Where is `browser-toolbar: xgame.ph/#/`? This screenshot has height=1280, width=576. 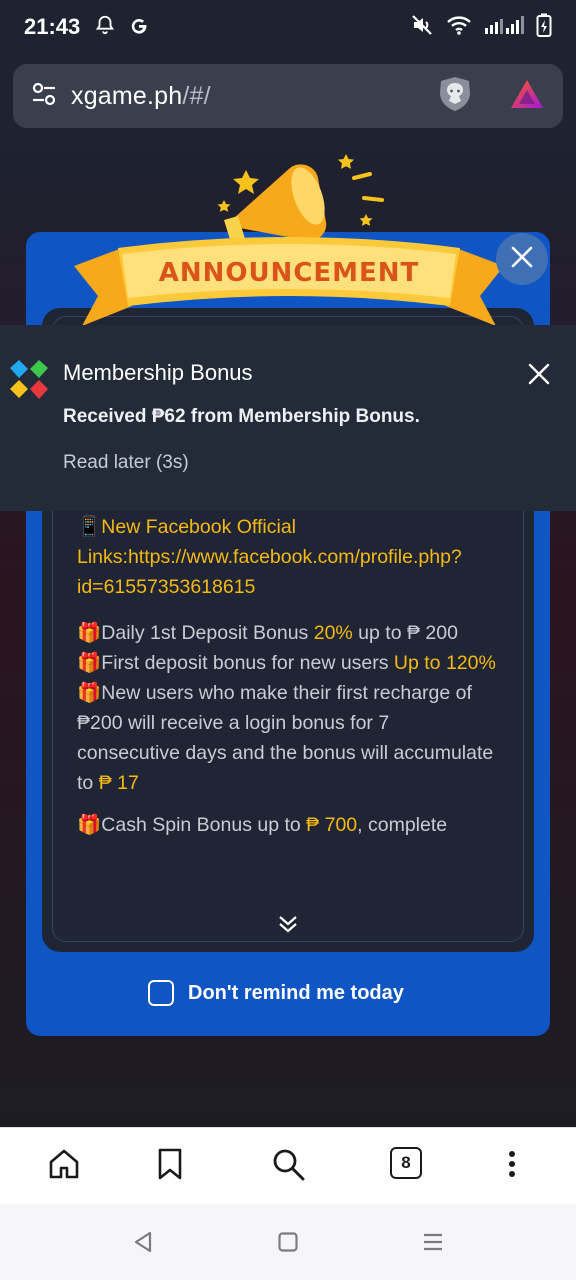 browser-toolbar: xgame.ph/#/ is located at coordinates (288, 97).